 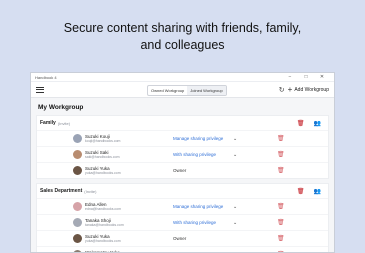 What do you see at coordinates (182, 45) in the screenshot?
I see `headline-line-2: and colleagues` at bounding box center [182, 45].